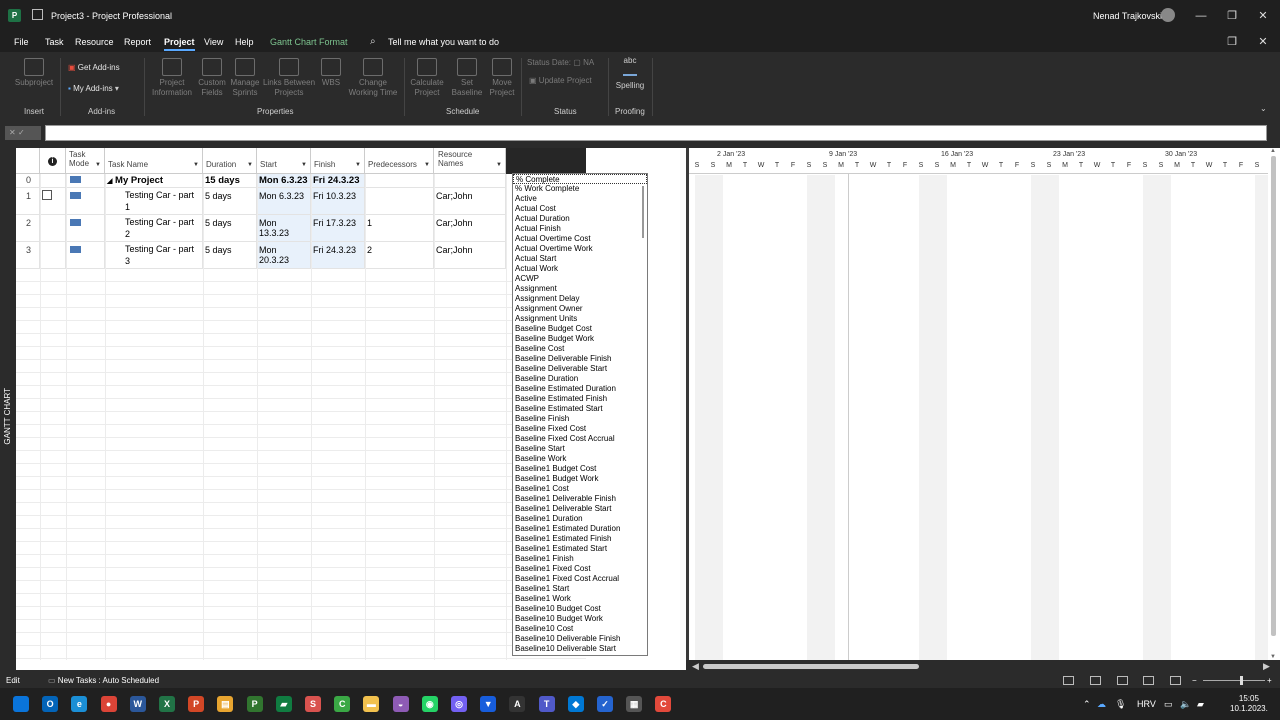 The image size is (1280, 720). What do you see at coordinates (23, 133) in the screenshot?
I see `entry-buttons: ✕ ✓` at bounding box center [23, 133].